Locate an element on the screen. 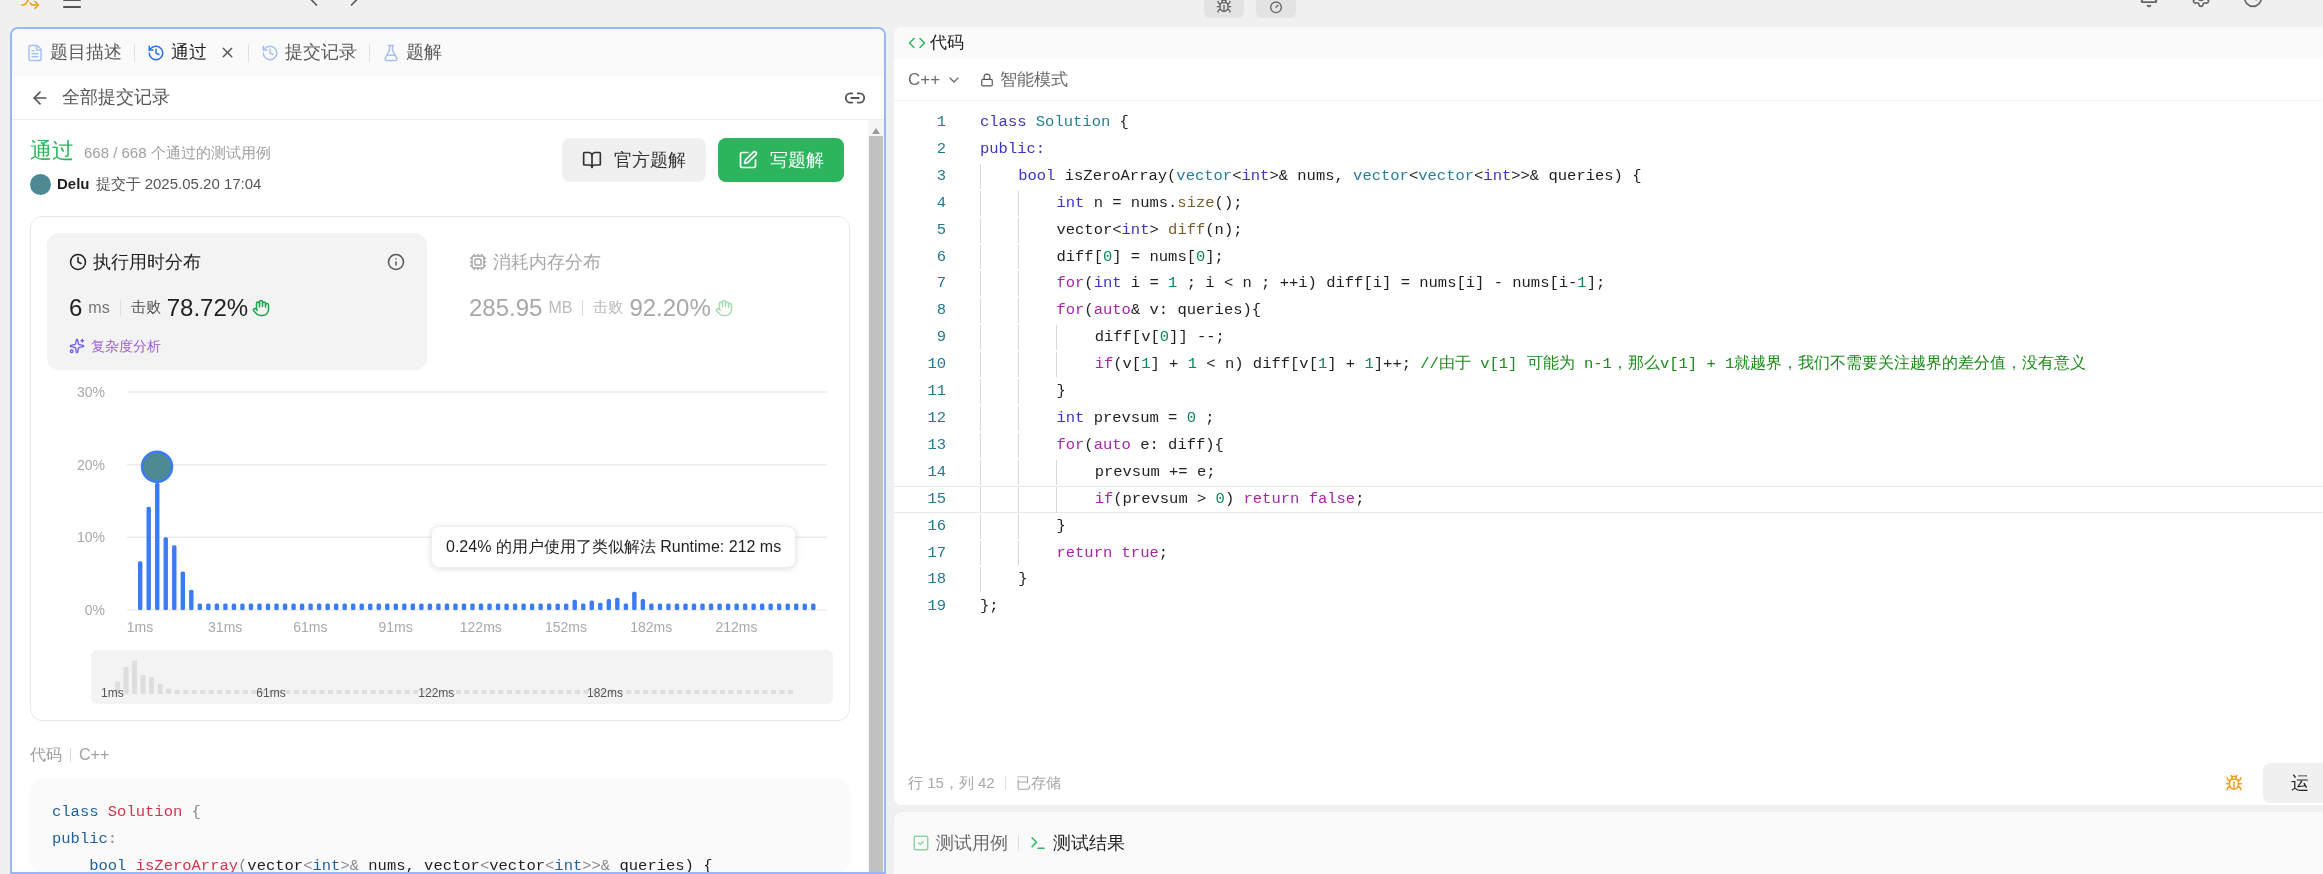  back-link: 全部提交记录 is located at coordinates (116, 97).